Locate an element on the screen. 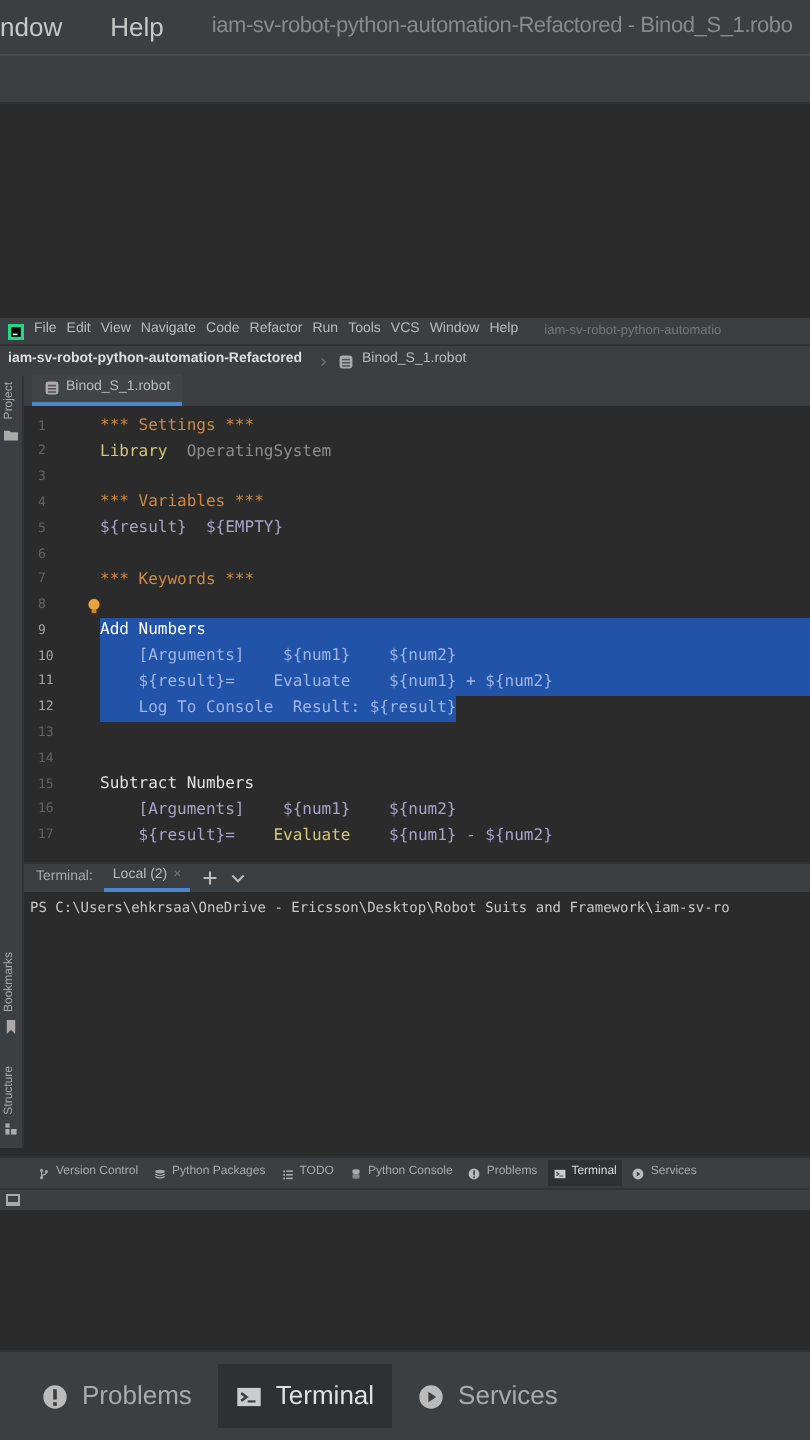 Image resolution: width=810 pixels, height=1440 pixels. structure-icon is located at coordinates (11, 1129).